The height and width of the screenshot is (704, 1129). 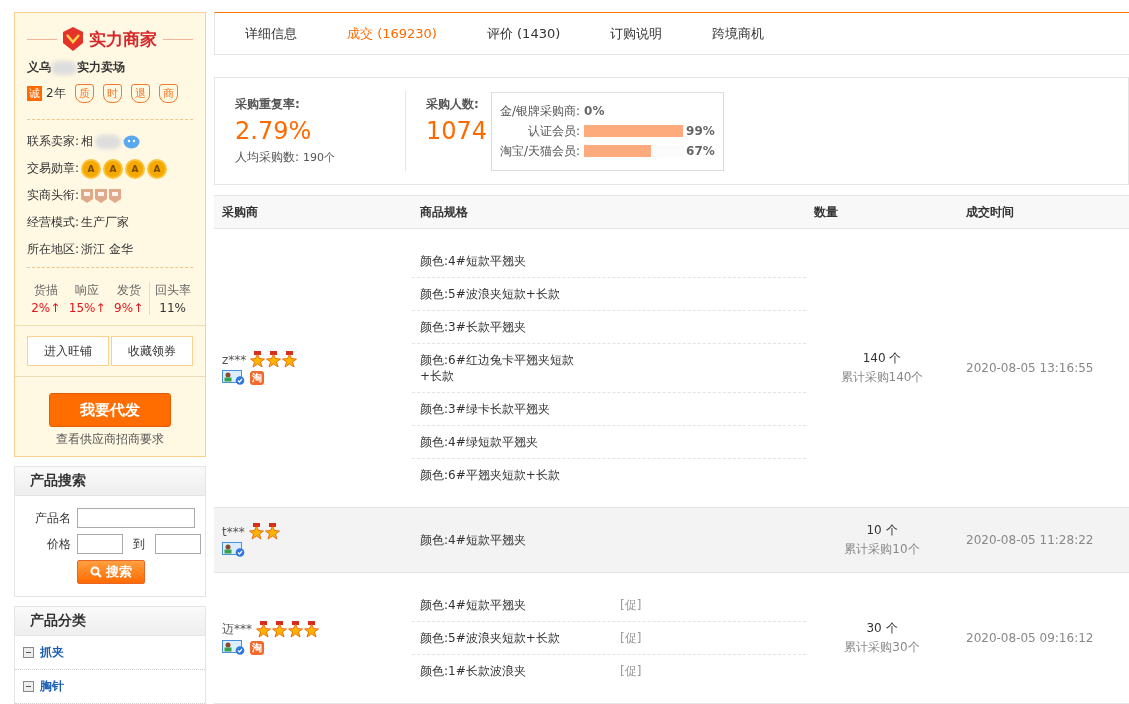 I want to click on info-label: 实商头衔:, so click(x=53, y=195).